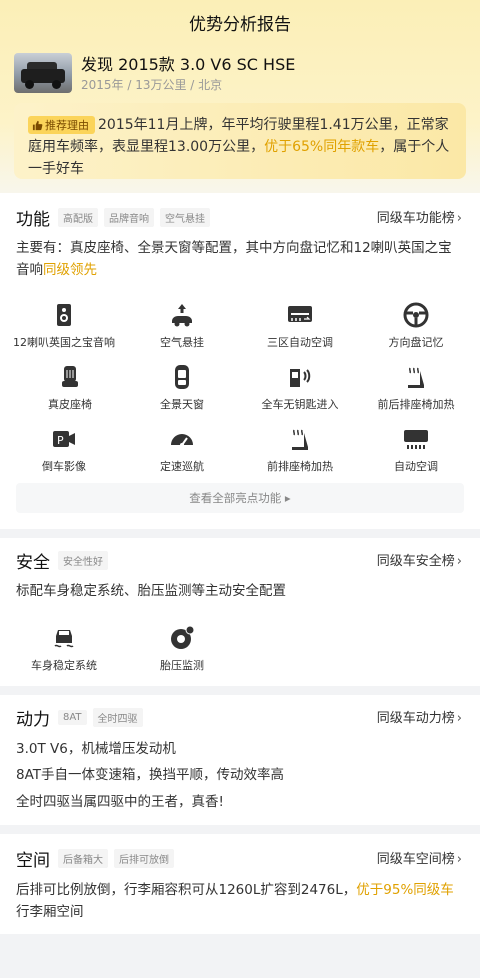 This screenshot has width=480, height=978. I want to click on recommend-reason-tag: 推荐理由, so click(61, 125).